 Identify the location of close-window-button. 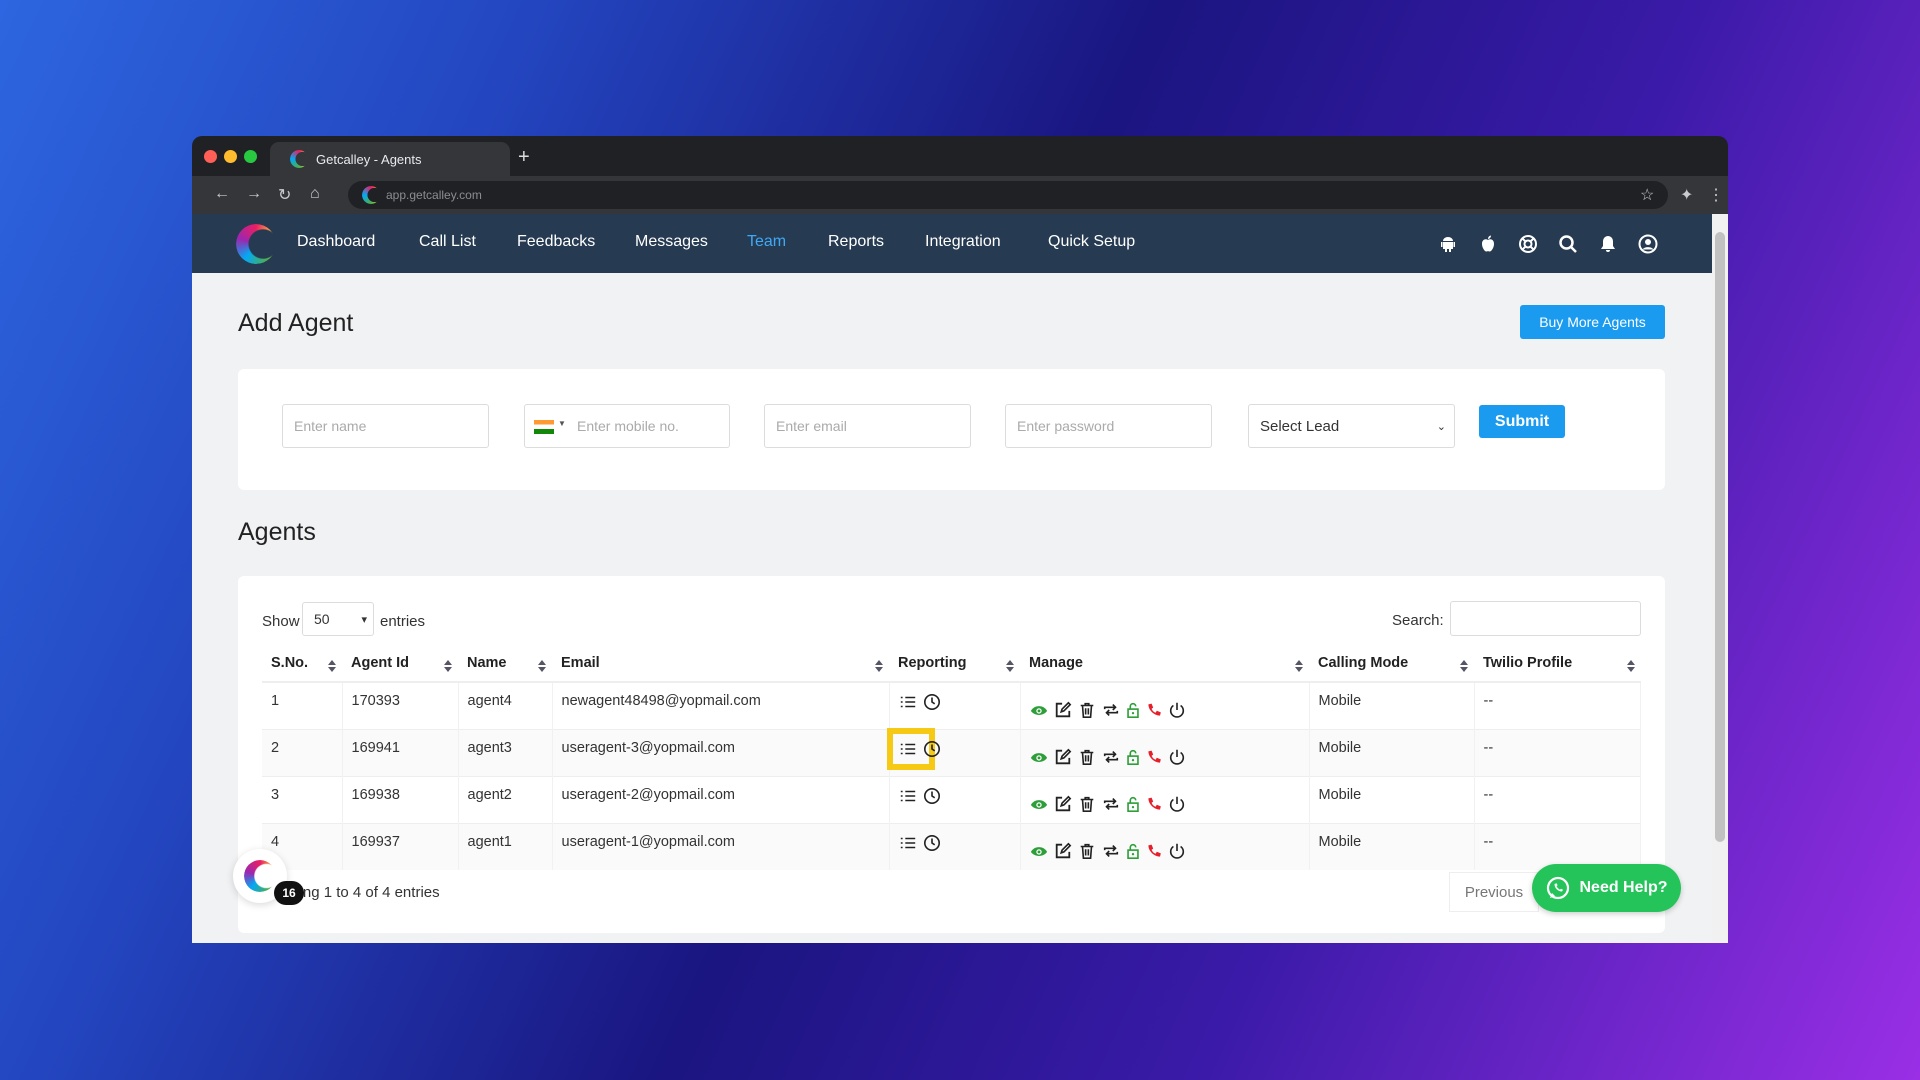
(210, 156).